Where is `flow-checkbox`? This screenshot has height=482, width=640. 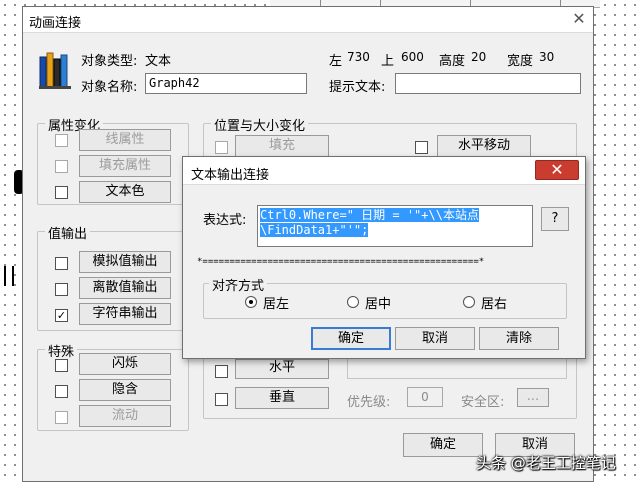 flow-checkbox is located at coordinates (61, 417).